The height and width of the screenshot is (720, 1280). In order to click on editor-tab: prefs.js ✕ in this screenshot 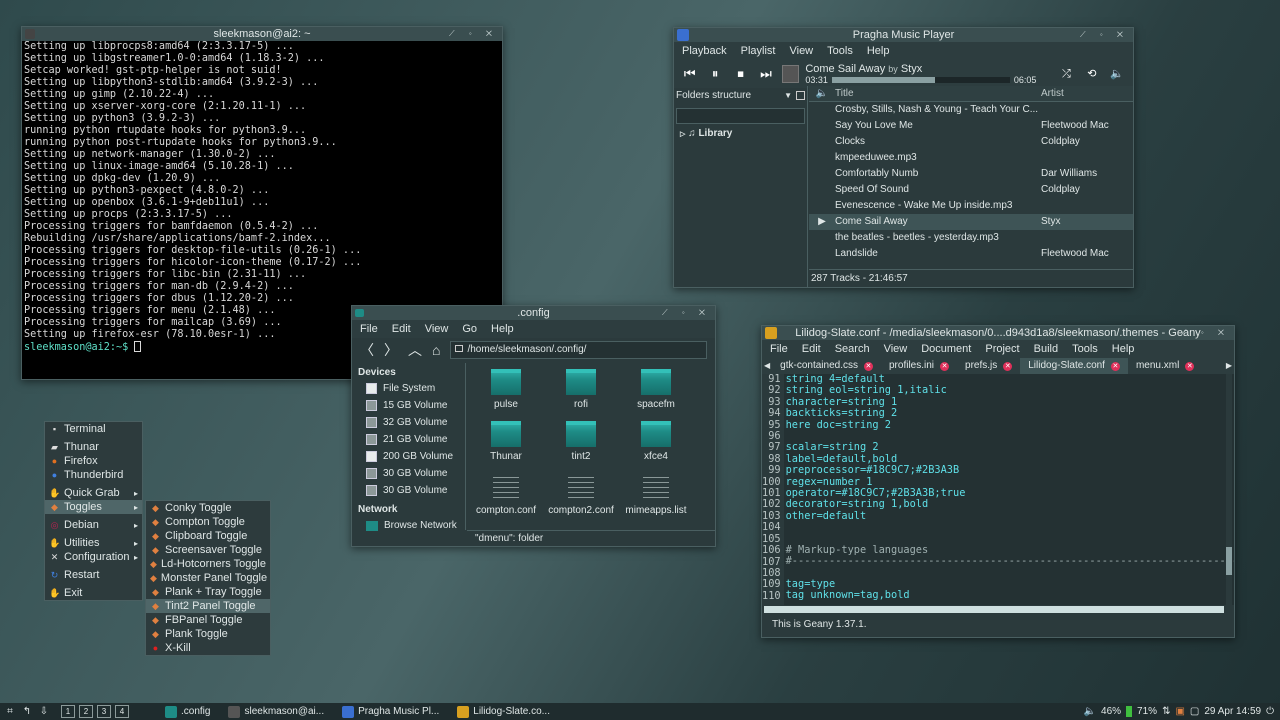, I will do `click(988, 366)`.